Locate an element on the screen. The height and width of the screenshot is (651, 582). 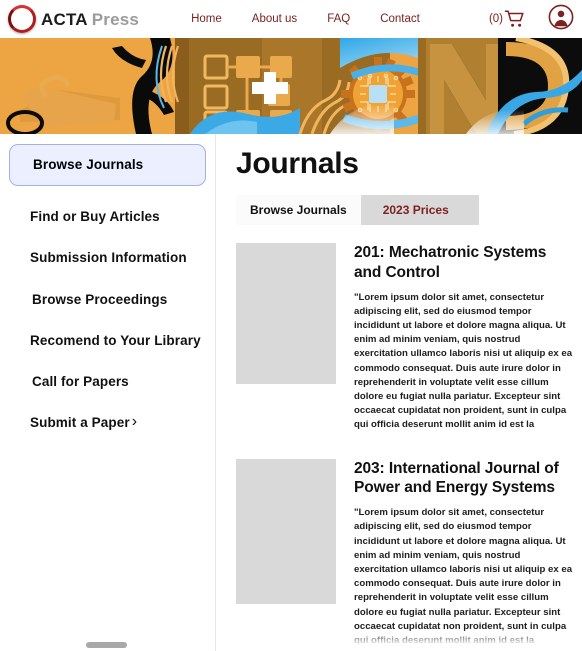
sidebar-item-label: Submit a Paper is located at coordinates (80, 423).